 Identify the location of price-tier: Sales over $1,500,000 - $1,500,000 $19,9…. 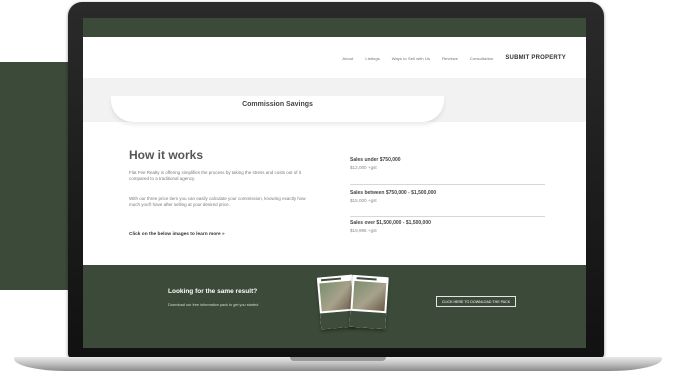
(447, 226).